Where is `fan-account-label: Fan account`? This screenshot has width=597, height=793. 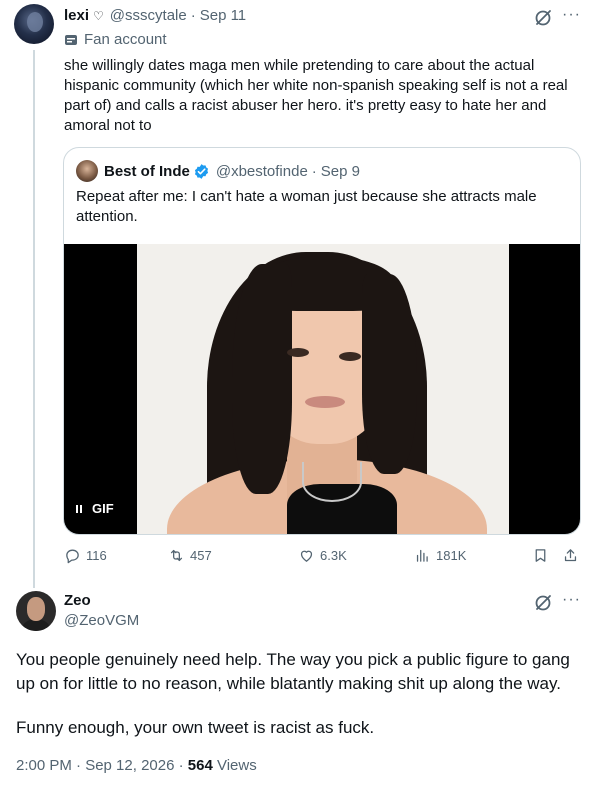
fan-account-label: Fan account is located at coordinates (115, 39).